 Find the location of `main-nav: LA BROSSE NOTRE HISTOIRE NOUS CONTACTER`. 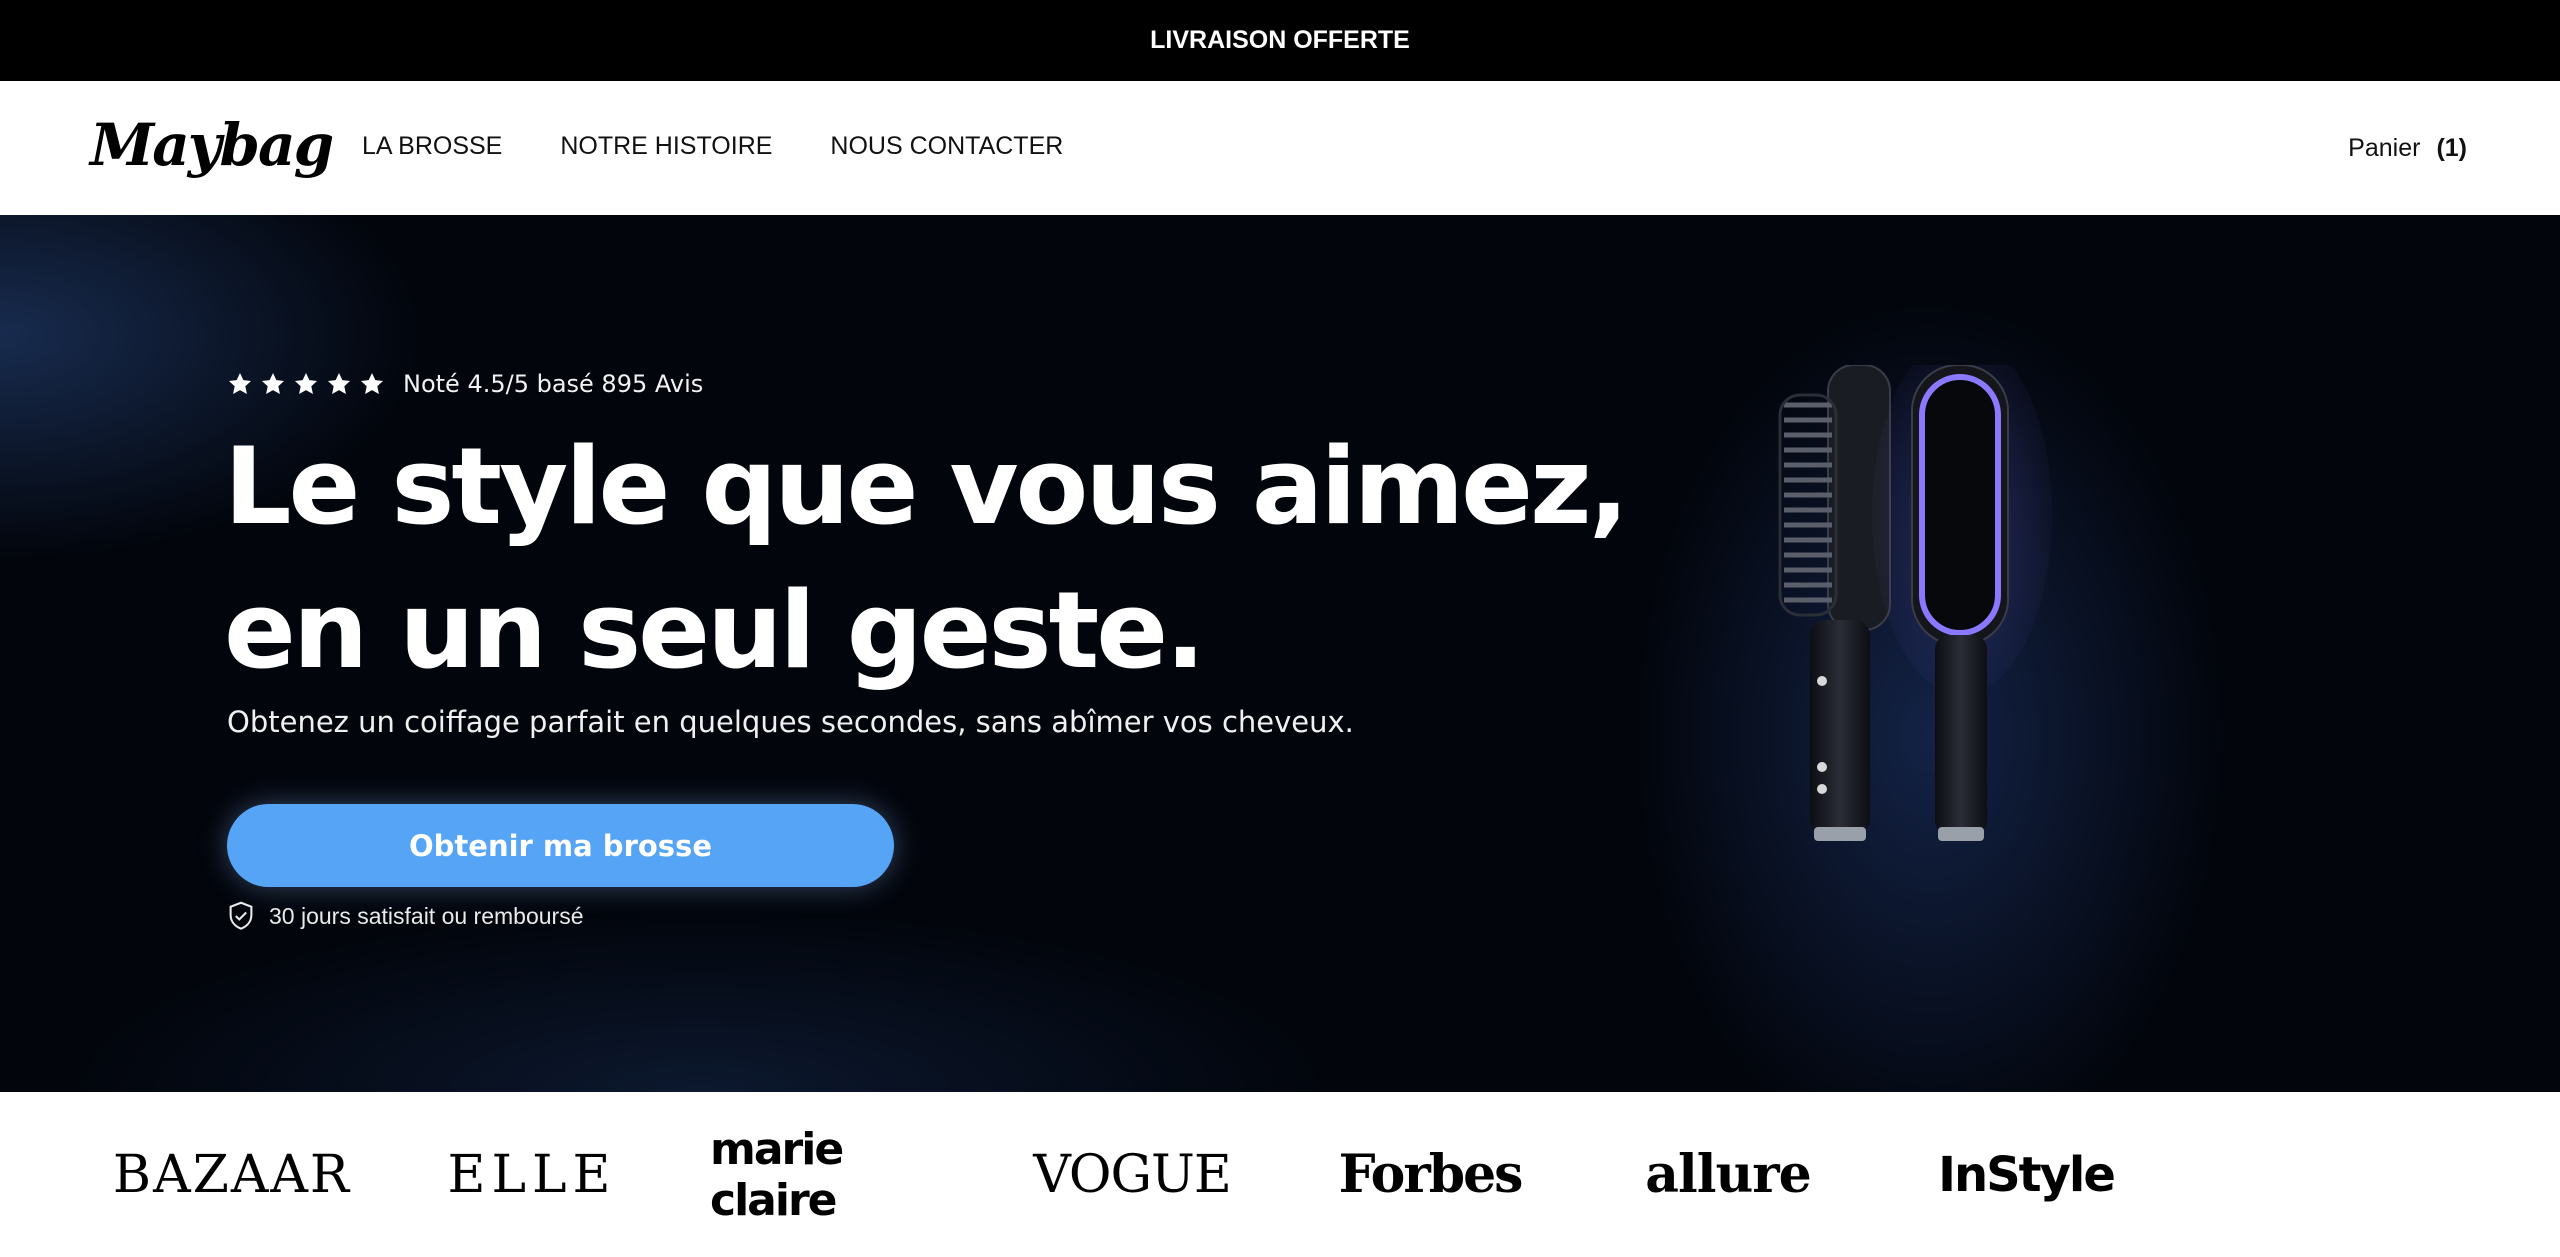

main-nav: LA BROSSE NOTRE HISTOIRE NOUS CONTACTER is located at coordinates (712, 148).